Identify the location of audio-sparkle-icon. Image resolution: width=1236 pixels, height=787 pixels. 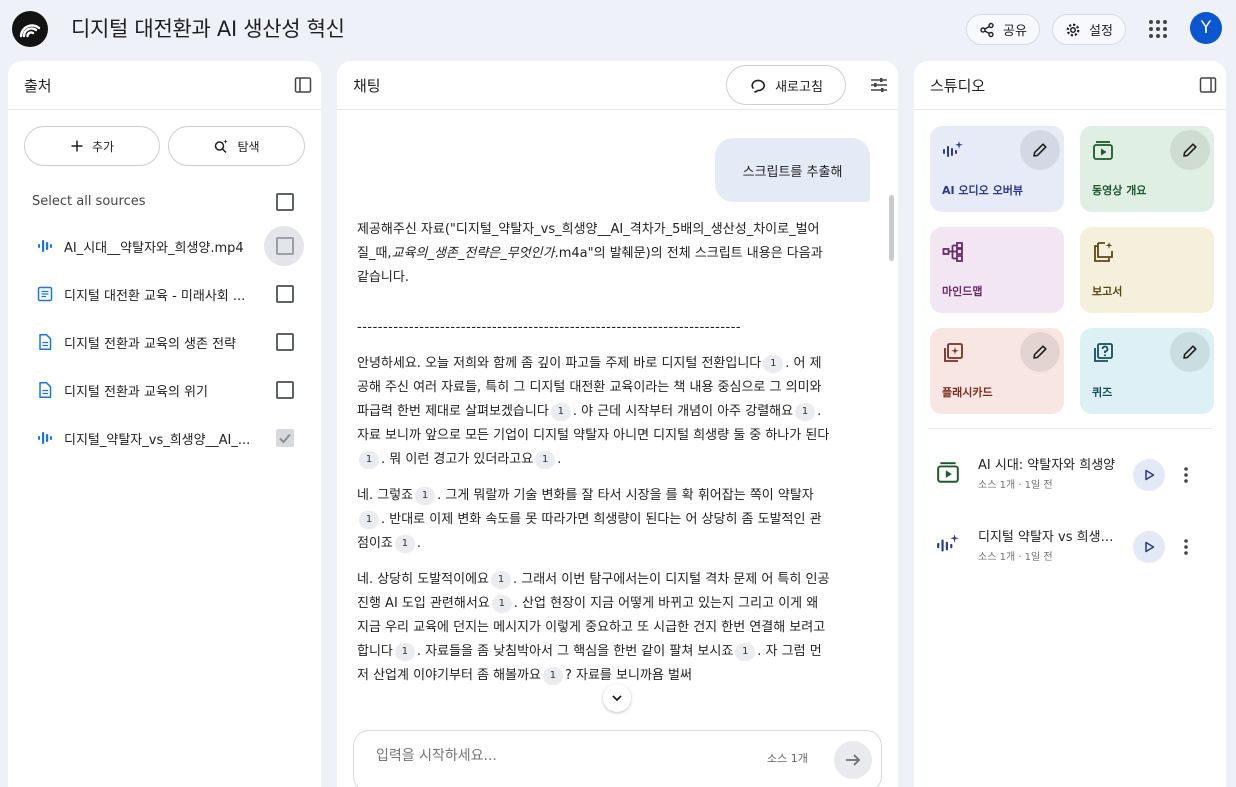
(948, 543).